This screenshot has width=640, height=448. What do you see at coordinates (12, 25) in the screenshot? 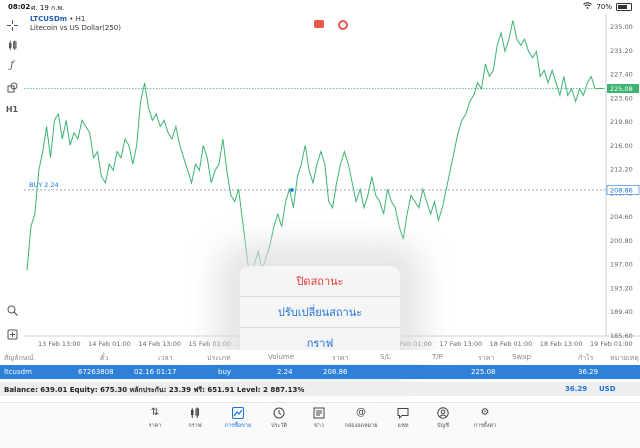
I see `crosshair-icon` at bounding box center [12, 25].